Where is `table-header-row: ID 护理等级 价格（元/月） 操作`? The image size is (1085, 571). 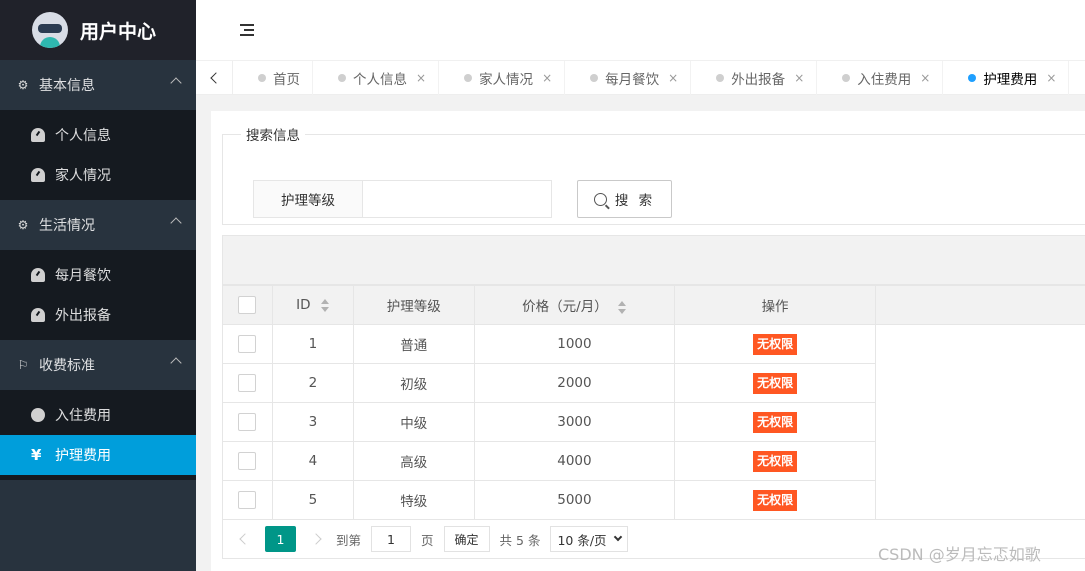 table-header-row: ID 护理等级 价格（元/月） 操作 is located at coordinates (653, 305).